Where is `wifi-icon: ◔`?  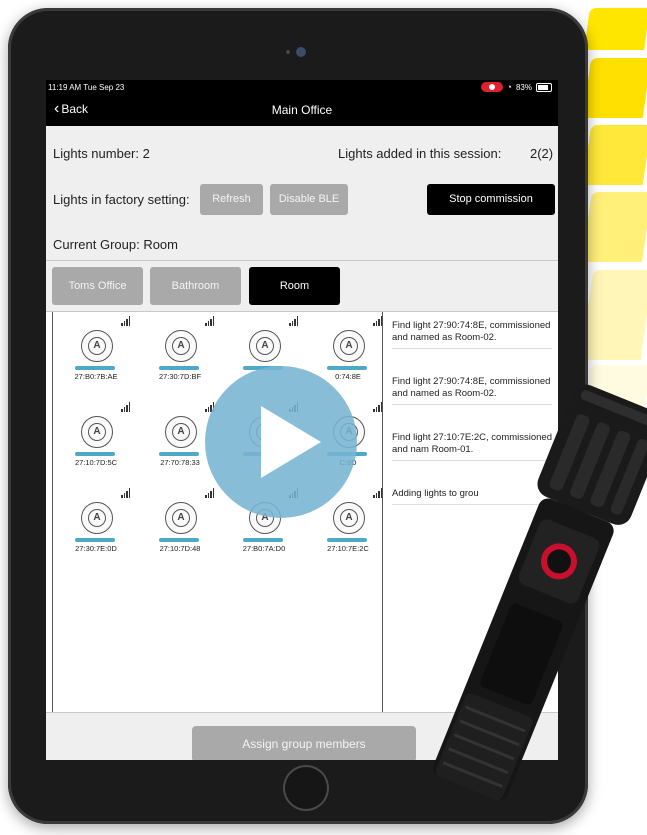
wifi-icon: ◔ is located at coordinates (509, 87).